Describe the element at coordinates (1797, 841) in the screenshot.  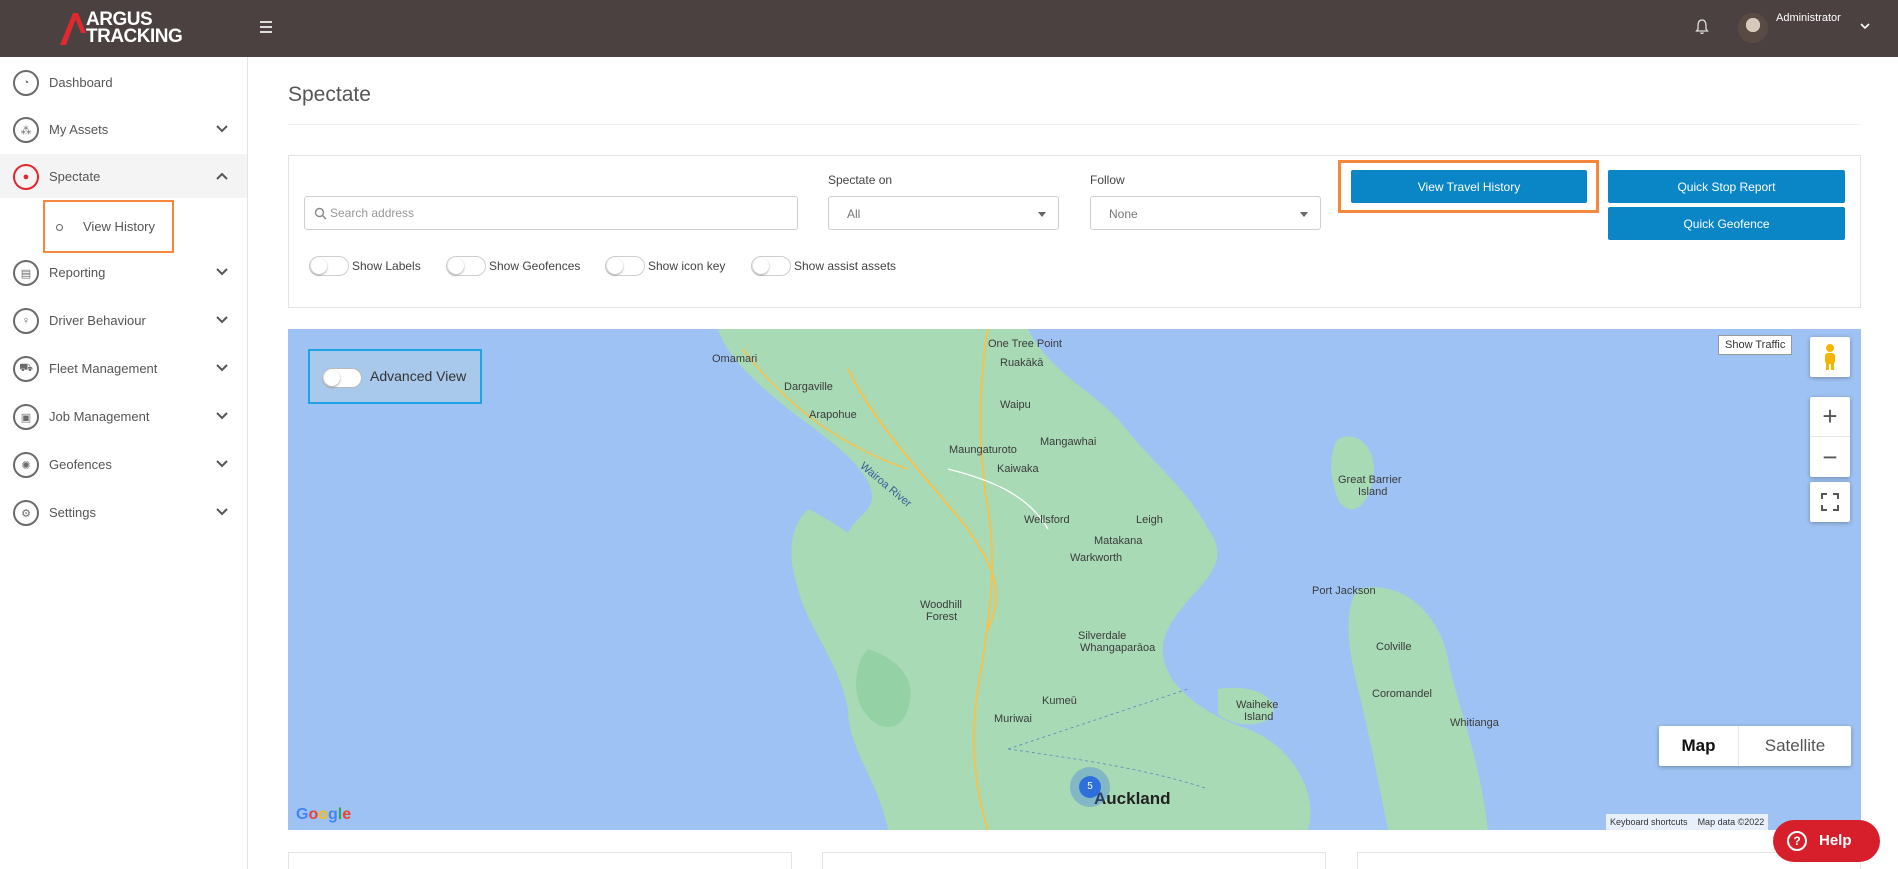
I see `question-icon: ?` at that location.